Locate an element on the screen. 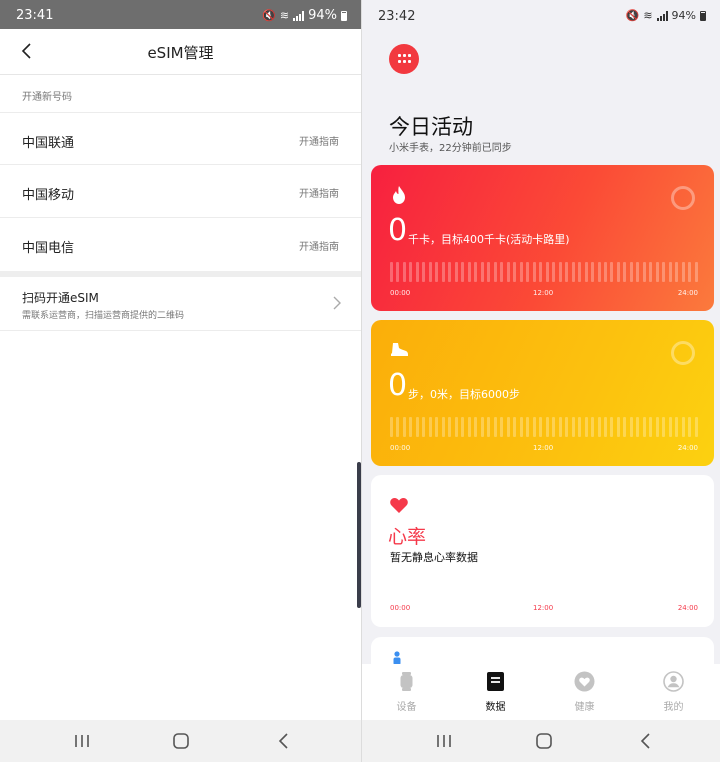 This screenshot has height=762, width=720. tab-label: 我的 is located at coordinates (673, 707).